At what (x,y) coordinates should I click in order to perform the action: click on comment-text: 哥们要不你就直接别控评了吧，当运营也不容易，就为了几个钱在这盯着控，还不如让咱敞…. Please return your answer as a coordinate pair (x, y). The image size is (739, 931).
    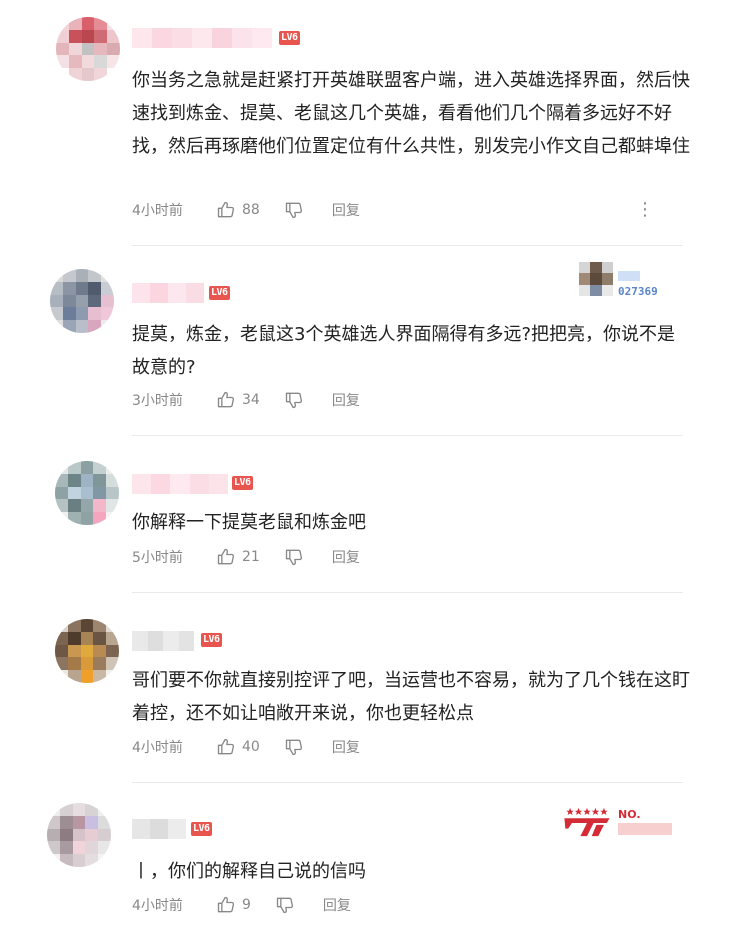
    Looking at the image, I should click on (411, 697).